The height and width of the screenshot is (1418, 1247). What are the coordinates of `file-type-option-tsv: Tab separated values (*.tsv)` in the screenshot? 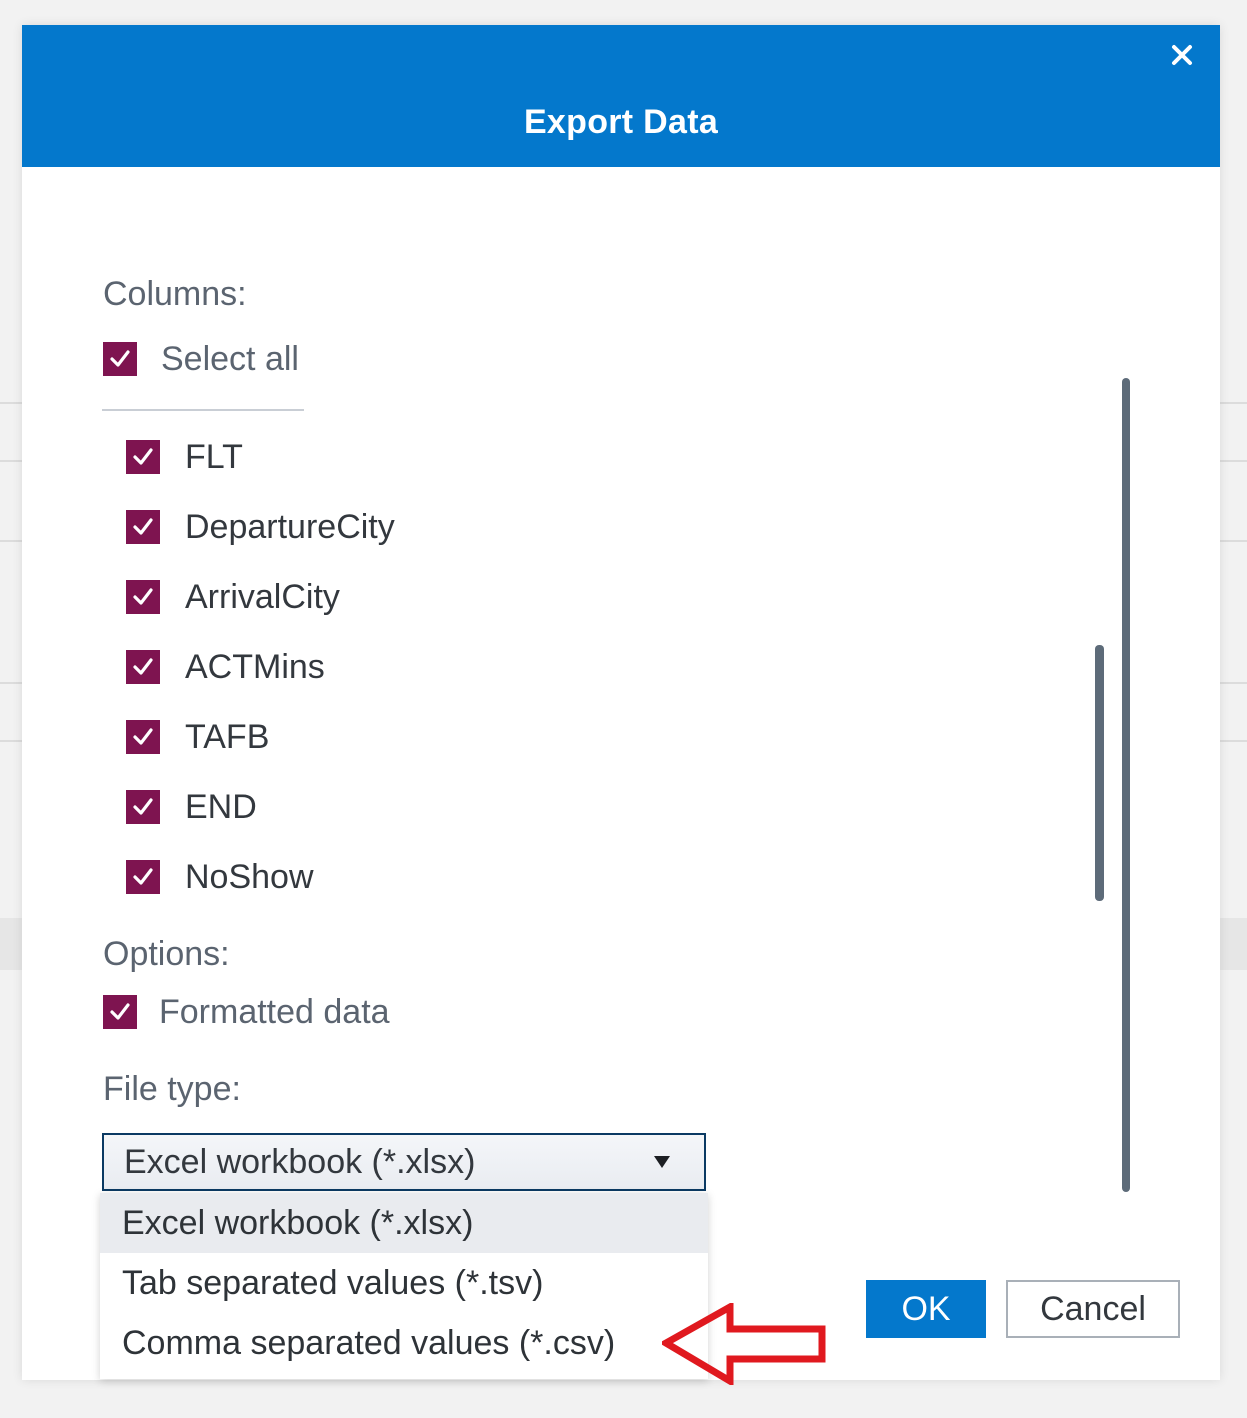 It's located at (404, 1283).